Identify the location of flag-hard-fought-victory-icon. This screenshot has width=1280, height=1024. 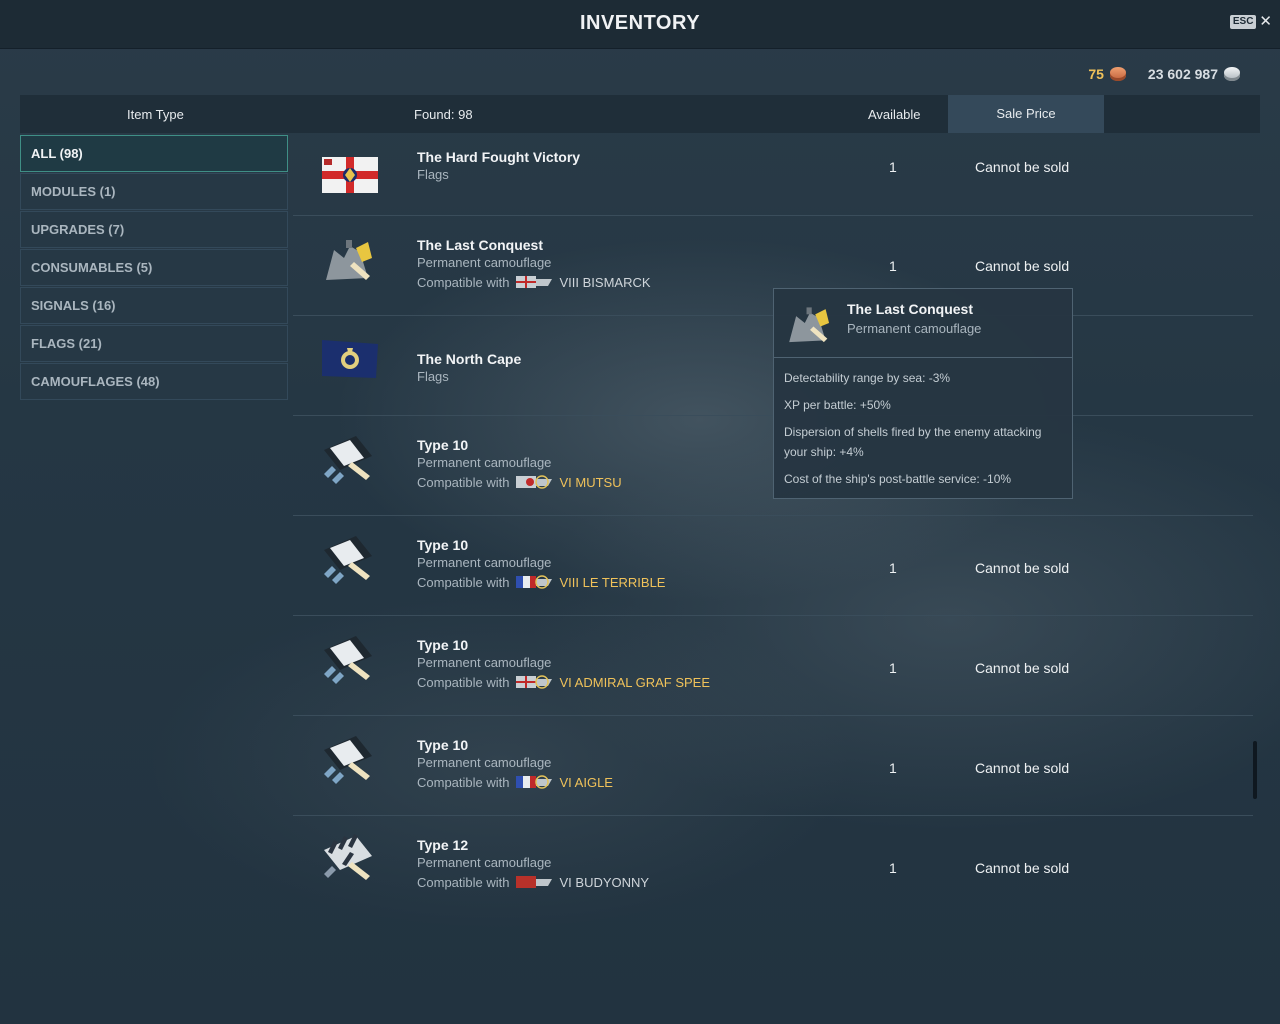
(350, 175).